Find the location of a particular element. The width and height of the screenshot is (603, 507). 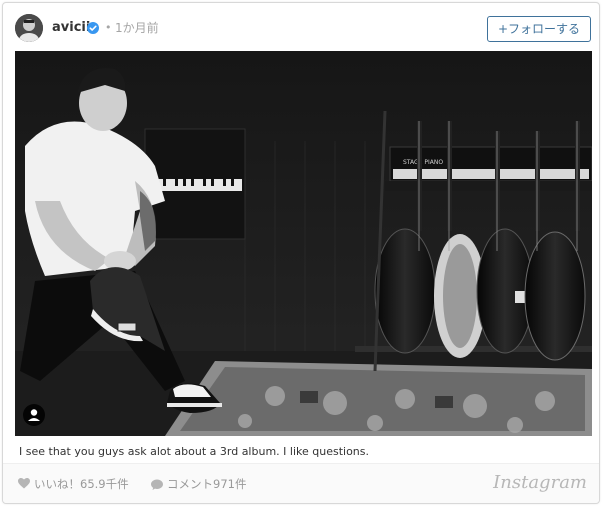

post-footer: いいね！65.9千件 コメント971件 Instagram is located at coordinates (301, 483).